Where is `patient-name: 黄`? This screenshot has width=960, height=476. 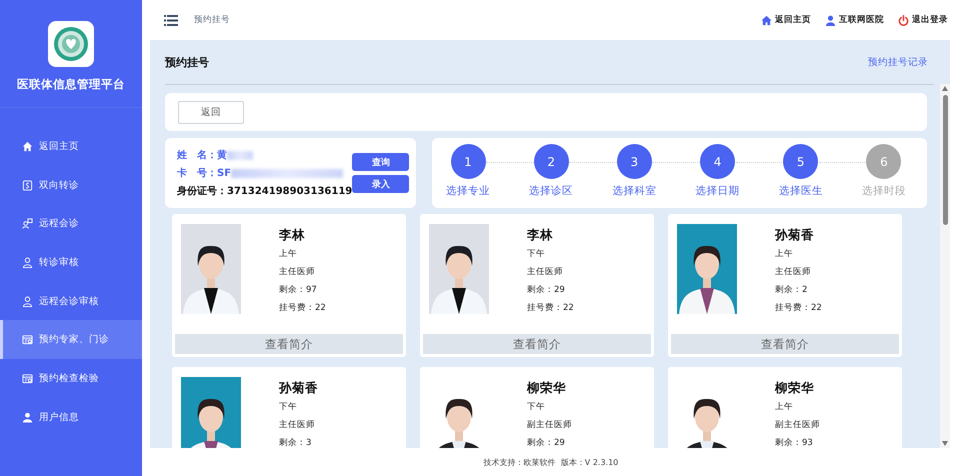 patient-name: 黄 is located at coordinates (222, 155).